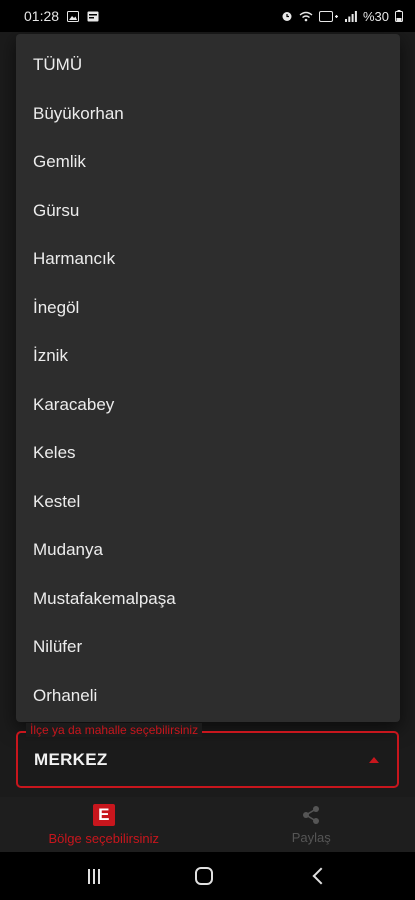  Describe the element at coordinates (306, 16) in the screenshot. I see `wifi-icon` at that location.